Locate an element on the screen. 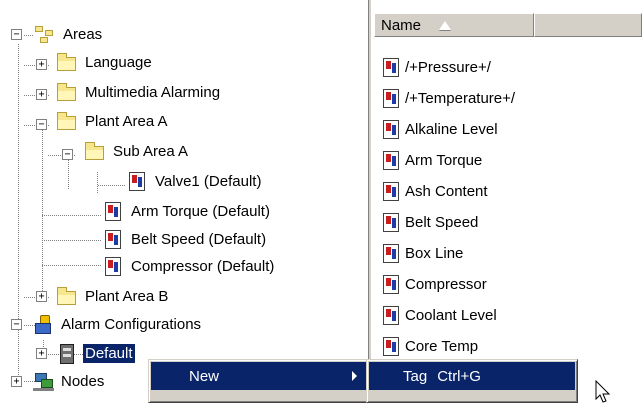 Image resolution: width=642 pixels, height=403 pixels. list-item: Arm Torque is located at coordinates (431, 160).